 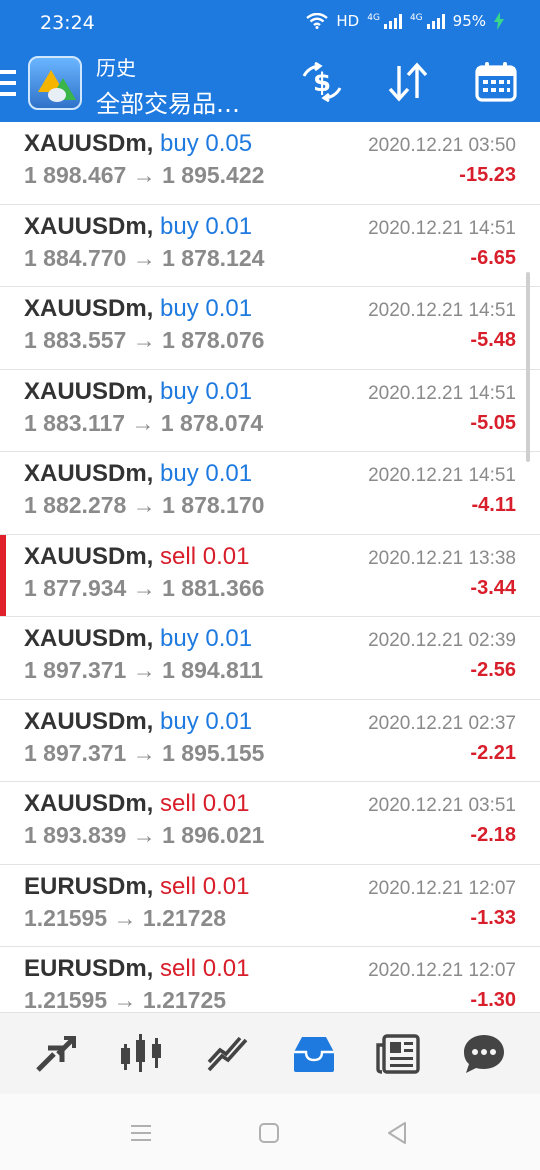 I want to click on currency-exchange-button: $, so click(x=322, y=82).